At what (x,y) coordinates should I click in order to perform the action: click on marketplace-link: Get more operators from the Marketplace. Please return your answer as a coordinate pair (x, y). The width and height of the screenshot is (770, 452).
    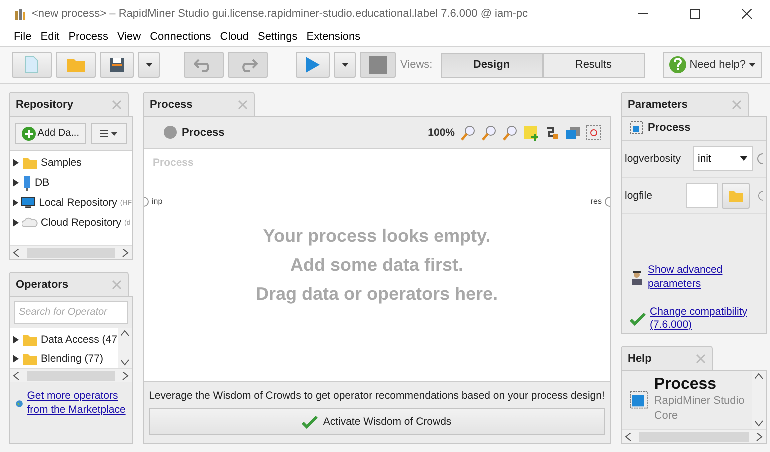
    Looking at the image, I should click on (76, 404).